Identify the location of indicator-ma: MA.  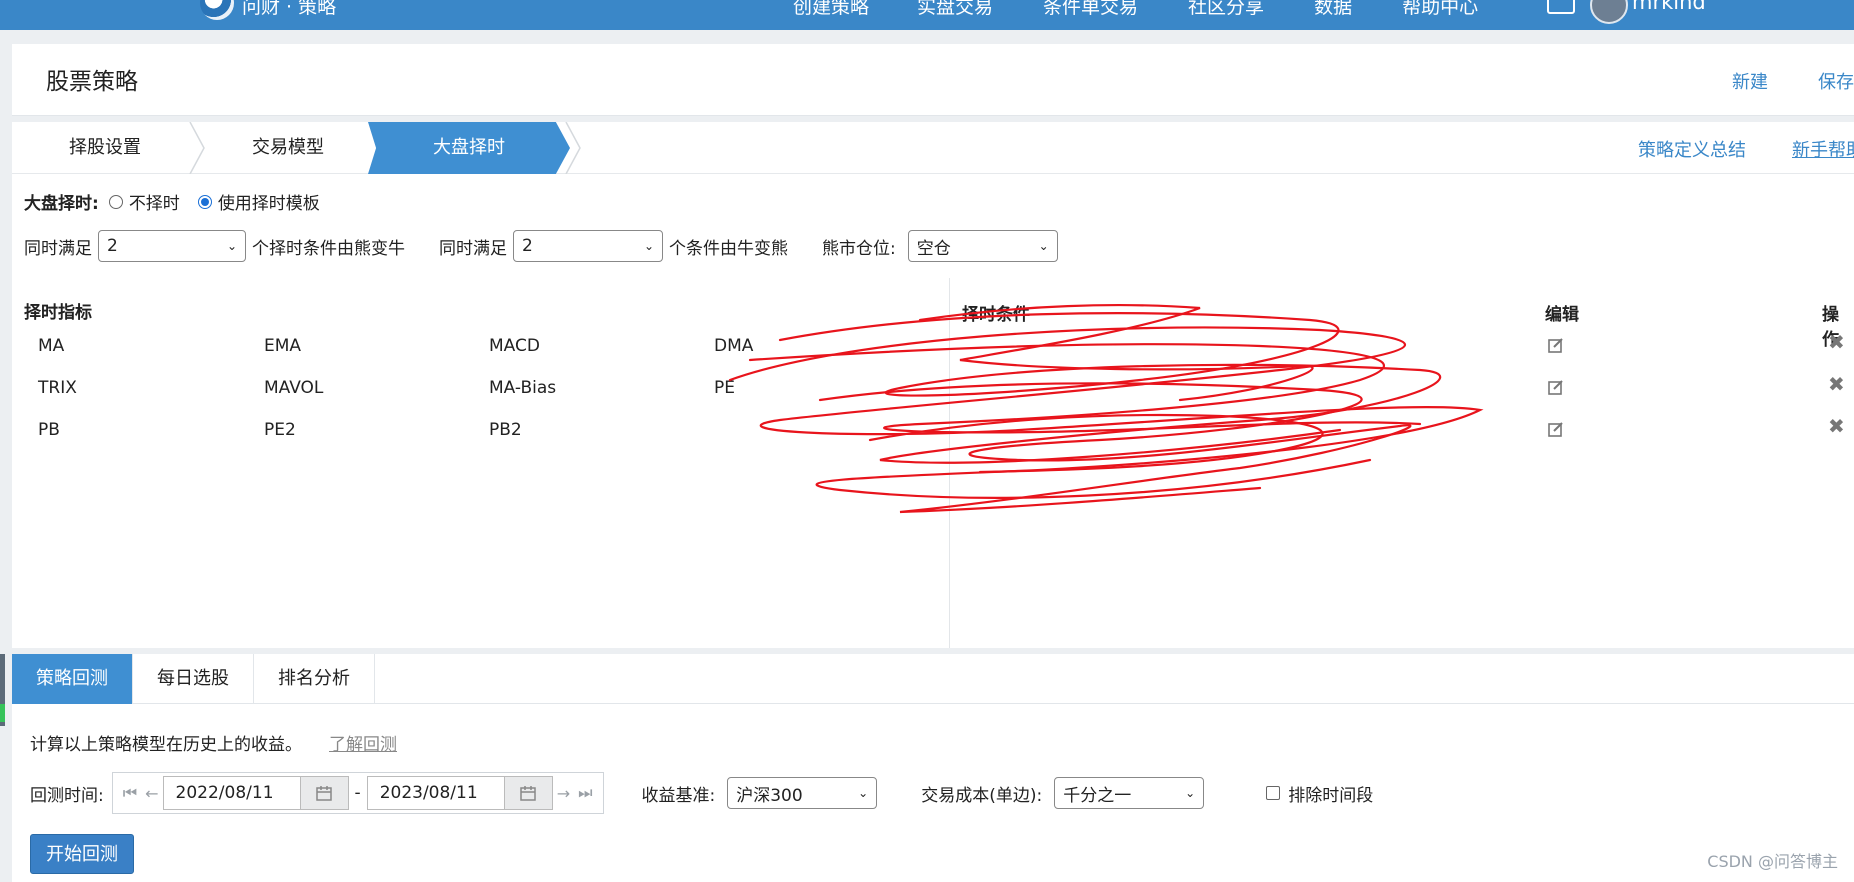
(51, 346).